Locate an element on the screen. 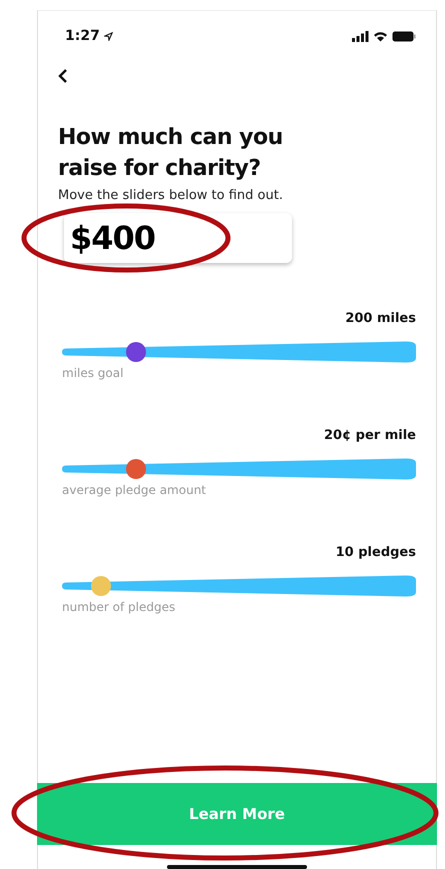 This screenshot has height=869, width=445. slider-value: 10 pledges is located at coordinates (376, 552).